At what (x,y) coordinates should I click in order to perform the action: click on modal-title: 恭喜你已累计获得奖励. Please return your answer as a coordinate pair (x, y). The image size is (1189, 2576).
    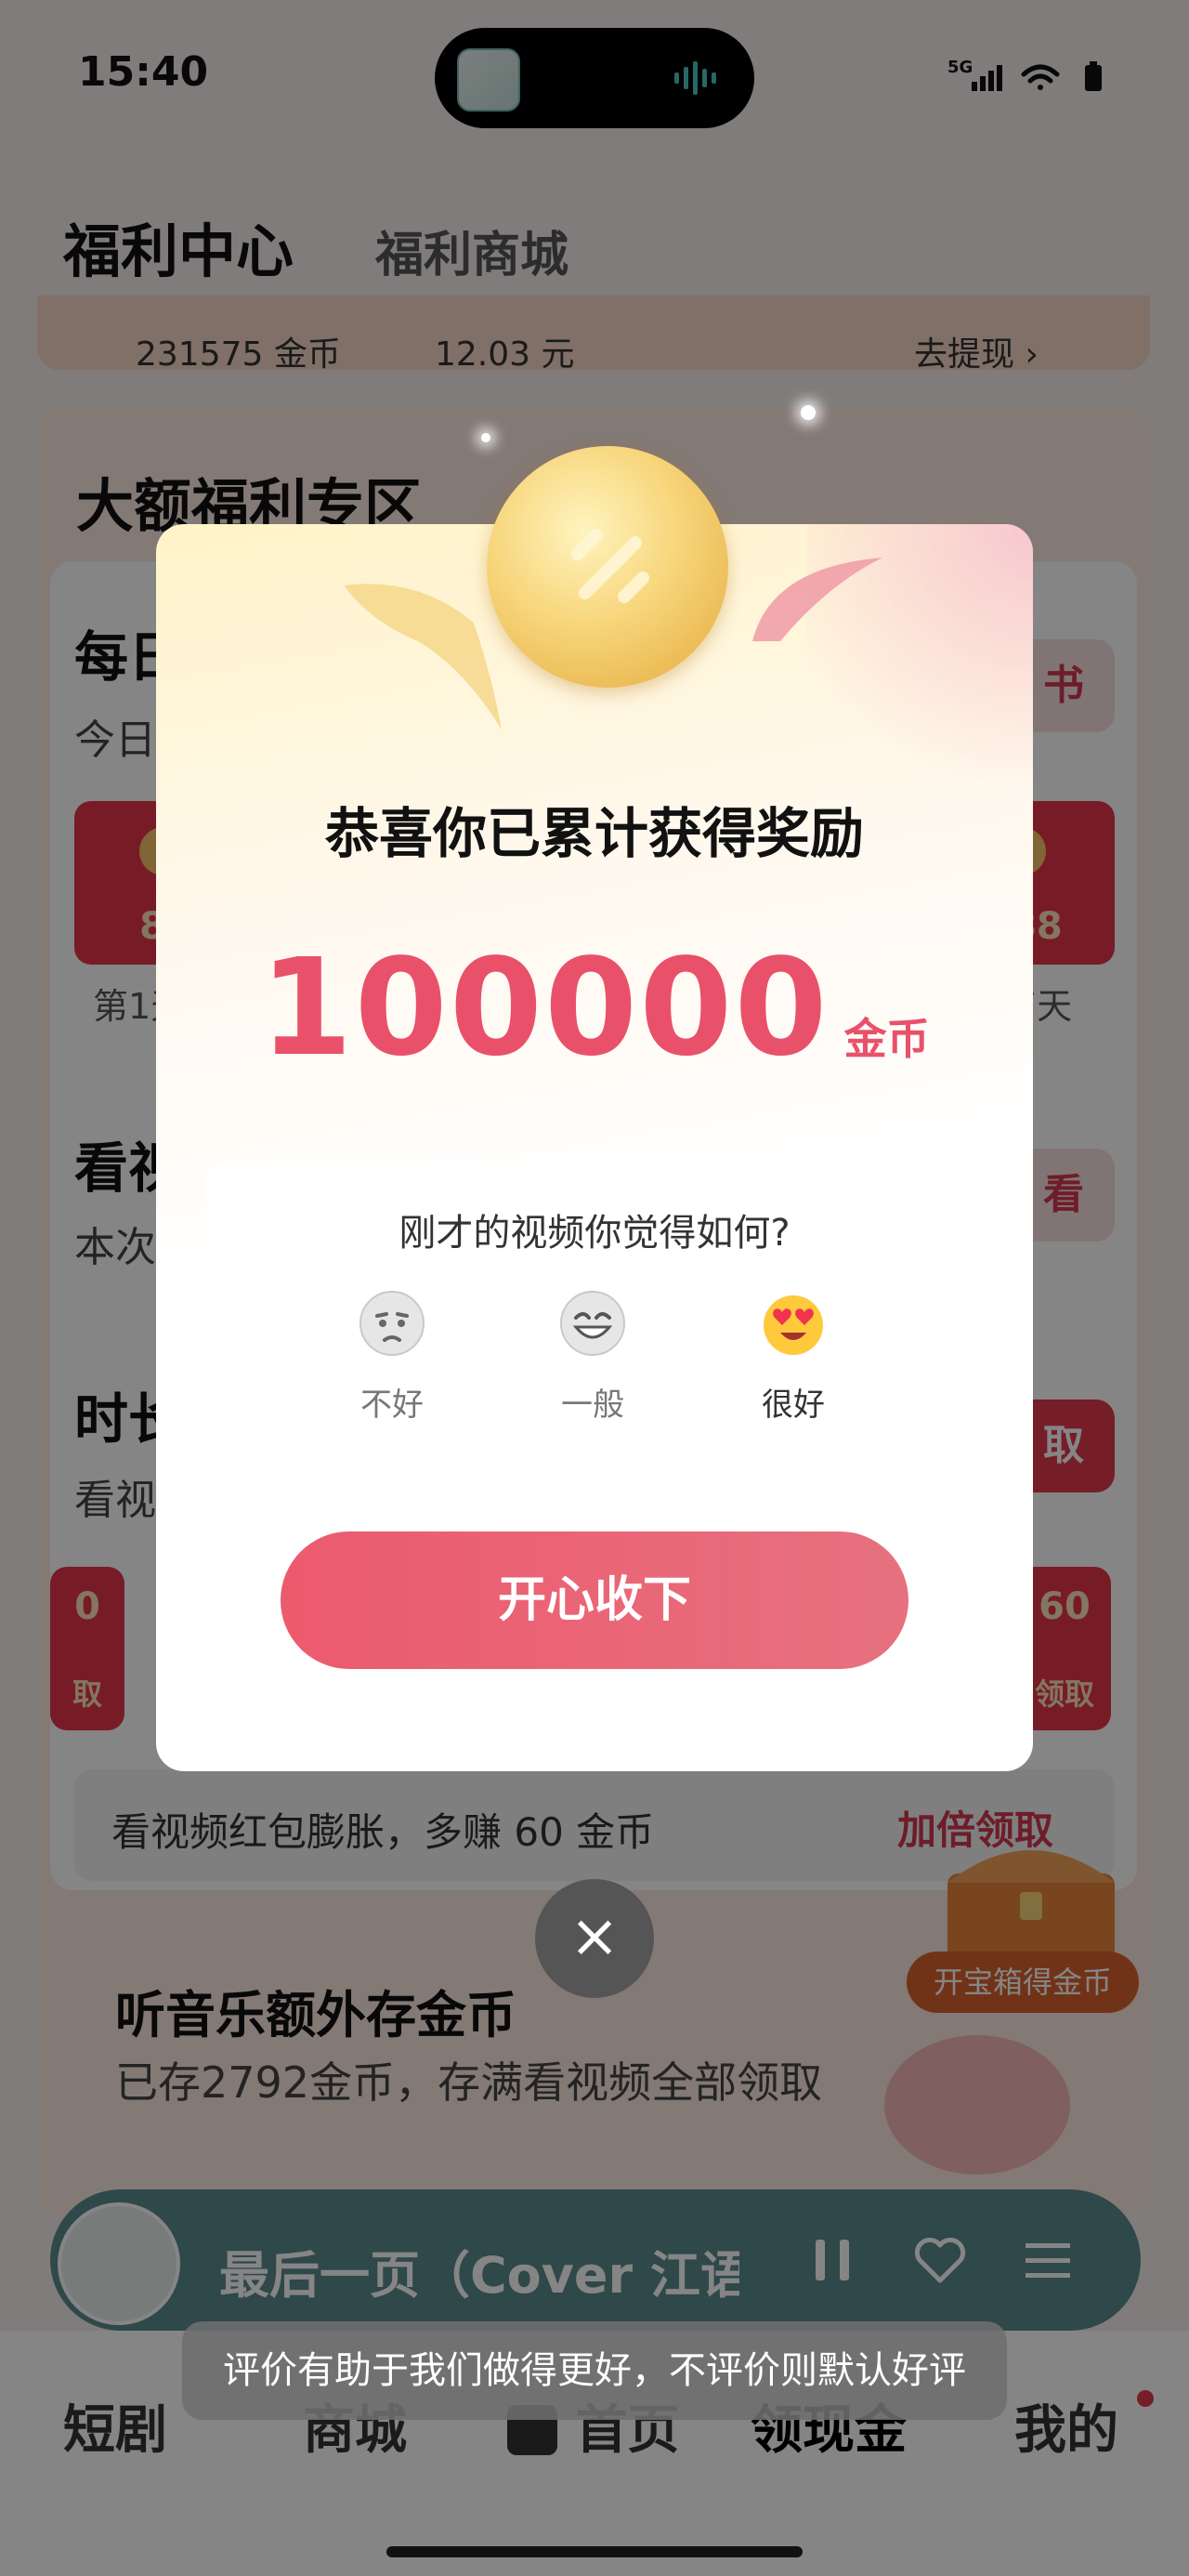
    Looking at the image, I should click on (594, 833).